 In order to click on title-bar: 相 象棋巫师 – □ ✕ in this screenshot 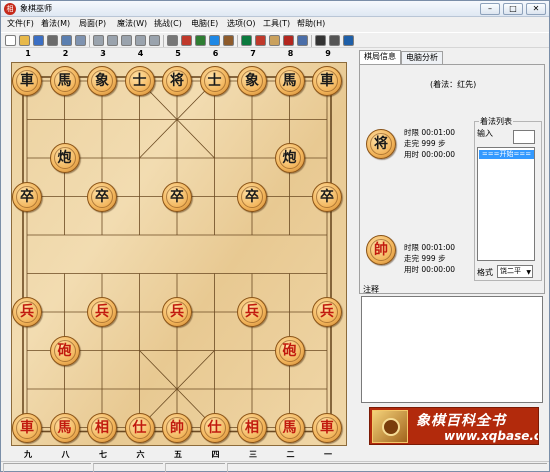, I will do `click(275, 9)`.